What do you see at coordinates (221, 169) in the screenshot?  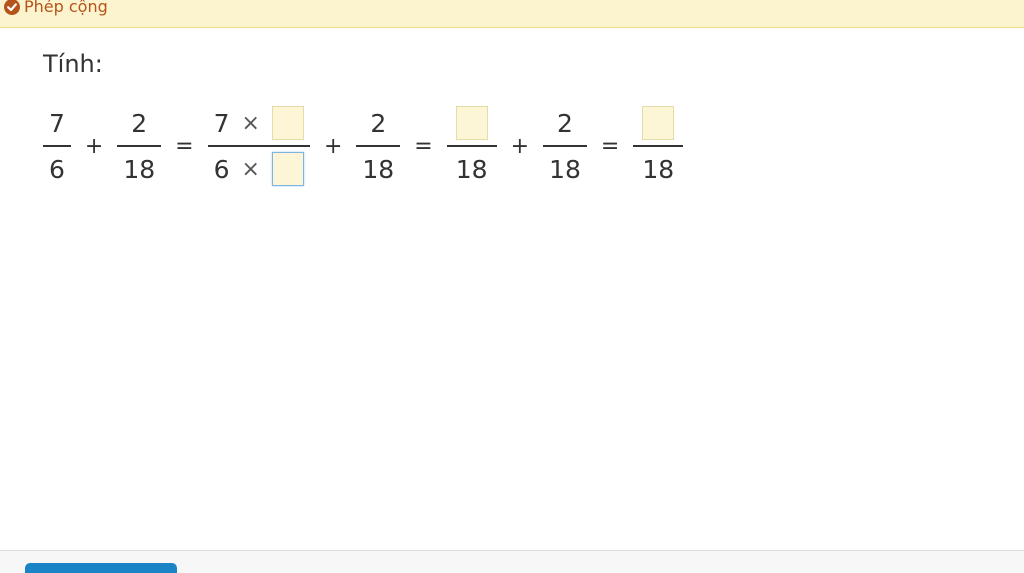 I see `denominator-value: 6` at bounding box center [221, 169].